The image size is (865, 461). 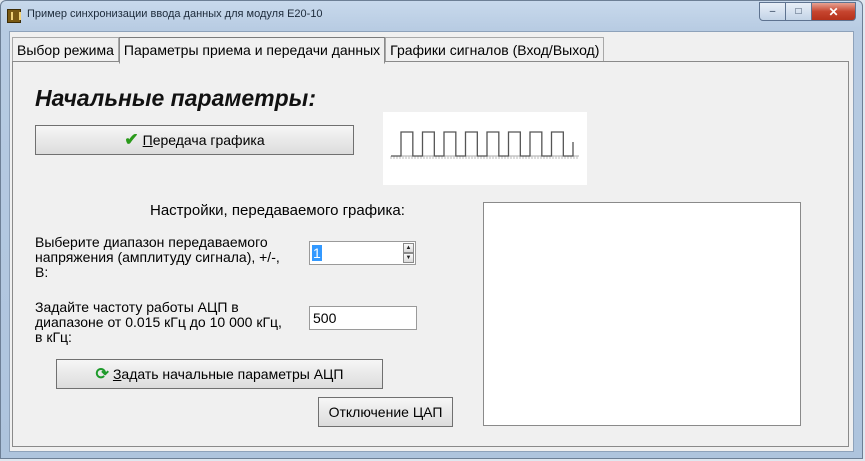 What do you see at coordinates (834, 11) in the screenshot?
I see `close-button: ✕` at bounding box center [834, 11].